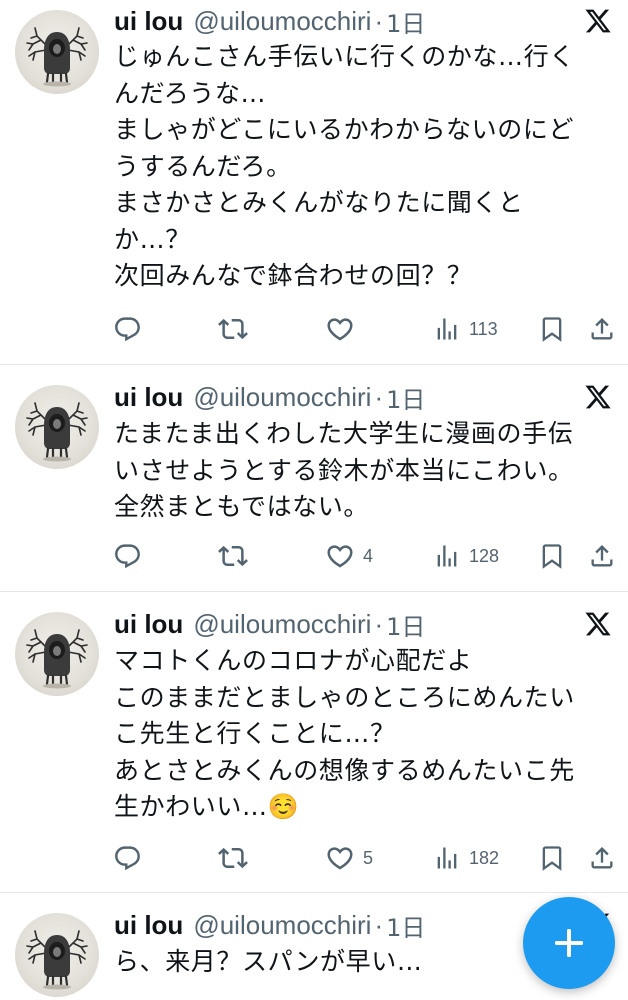 Image resolution: width=628 pixels, height=1000 pixels. Describe the element at coordinates (483, 328) in the screenshot. I see `view-count: 113` at that location.